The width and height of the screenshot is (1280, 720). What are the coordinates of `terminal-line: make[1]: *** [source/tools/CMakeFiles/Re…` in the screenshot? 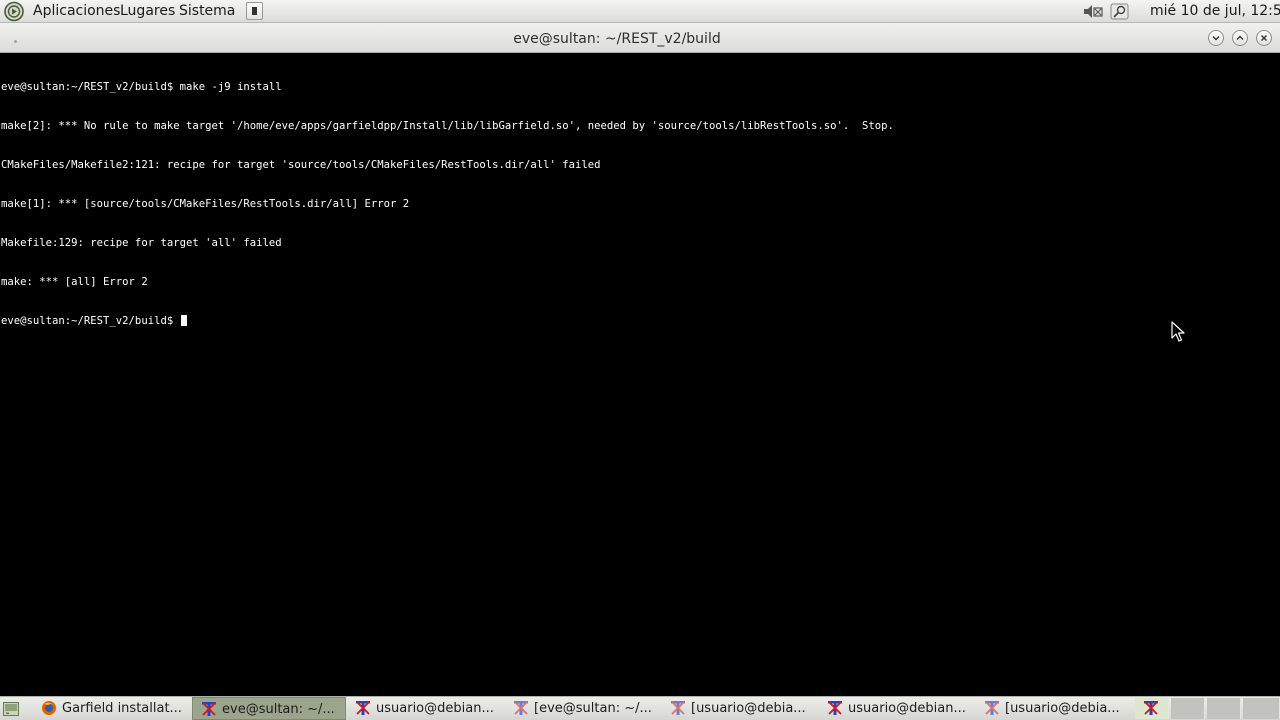 It's located at (205, 204).